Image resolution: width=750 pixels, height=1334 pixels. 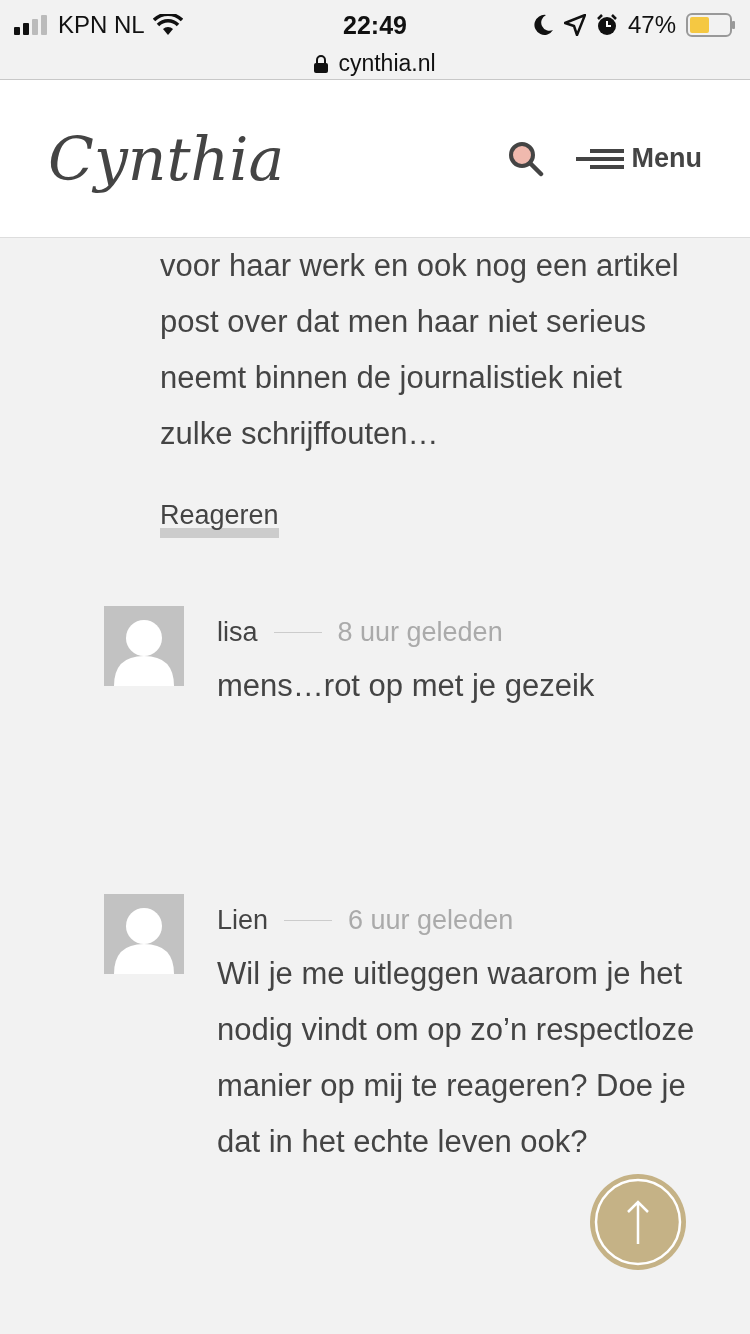 What do you see at coordinates (711, 25) in the screenshot?
I see `battery-icon` at bounding box center [711, 25].